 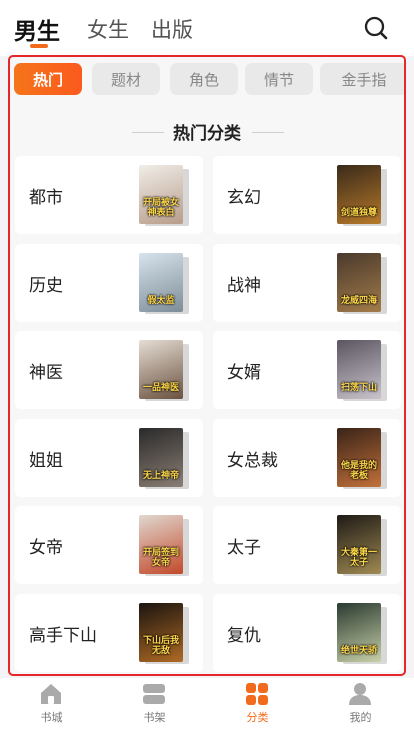 I want to click on category-tab-cheat: 金手指, so click(x=362, y=79).